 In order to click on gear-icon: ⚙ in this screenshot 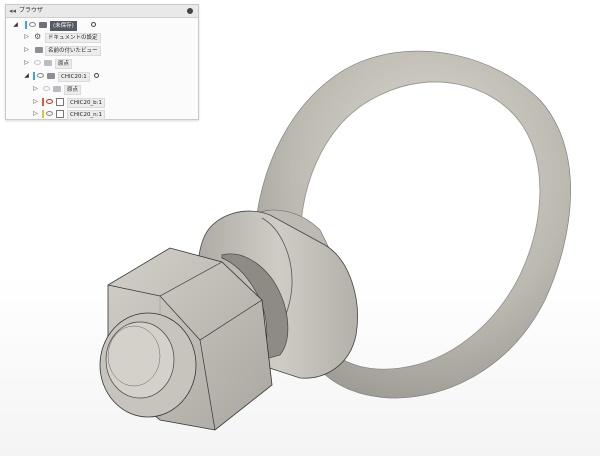, I will do `click(38, 36)`.